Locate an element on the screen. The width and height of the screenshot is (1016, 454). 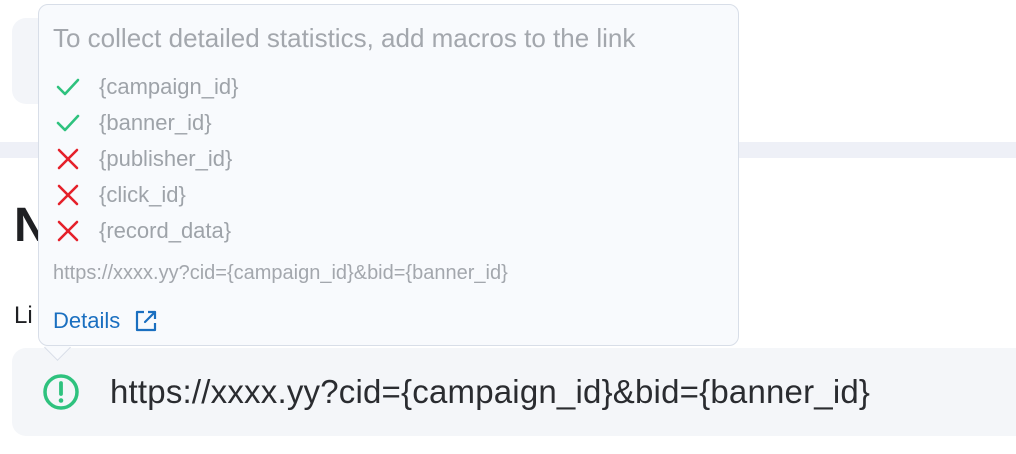
macro-item: {banner_id} is located at coordinates (146, 123).